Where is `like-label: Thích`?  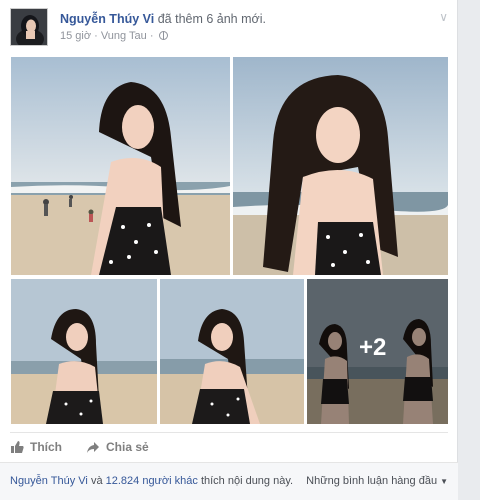
like-label: Thích is located at coordinates (46, 447).